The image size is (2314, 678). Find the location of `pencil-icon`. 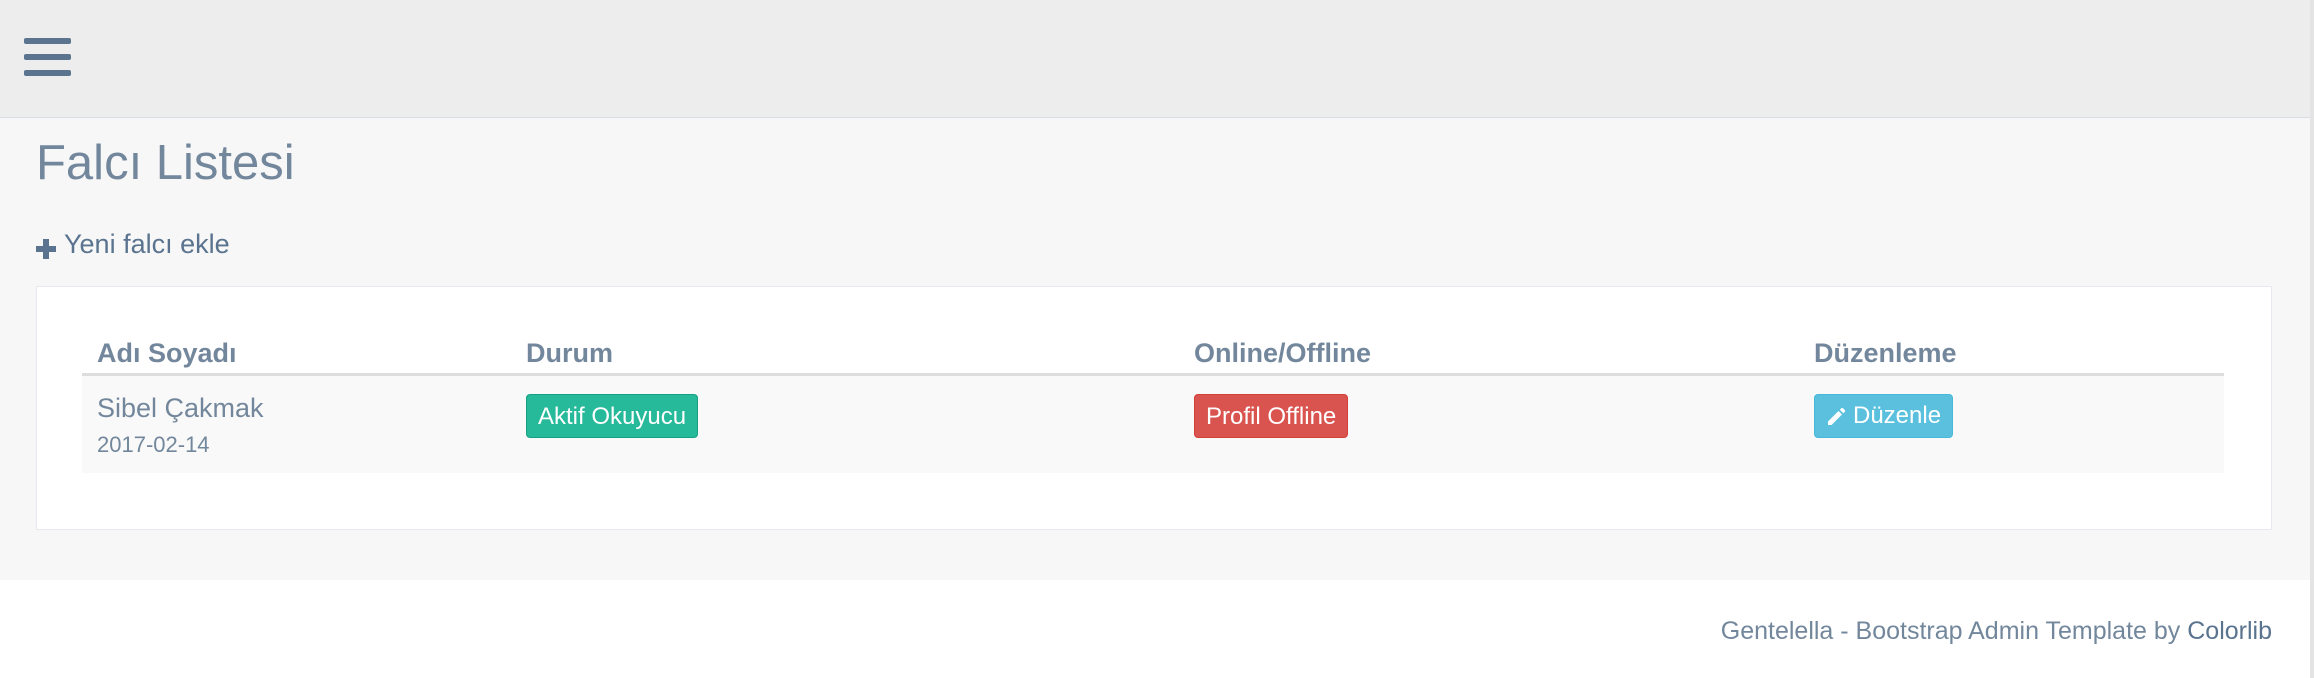

pencil-icon is located at coordinates (1836, 416).